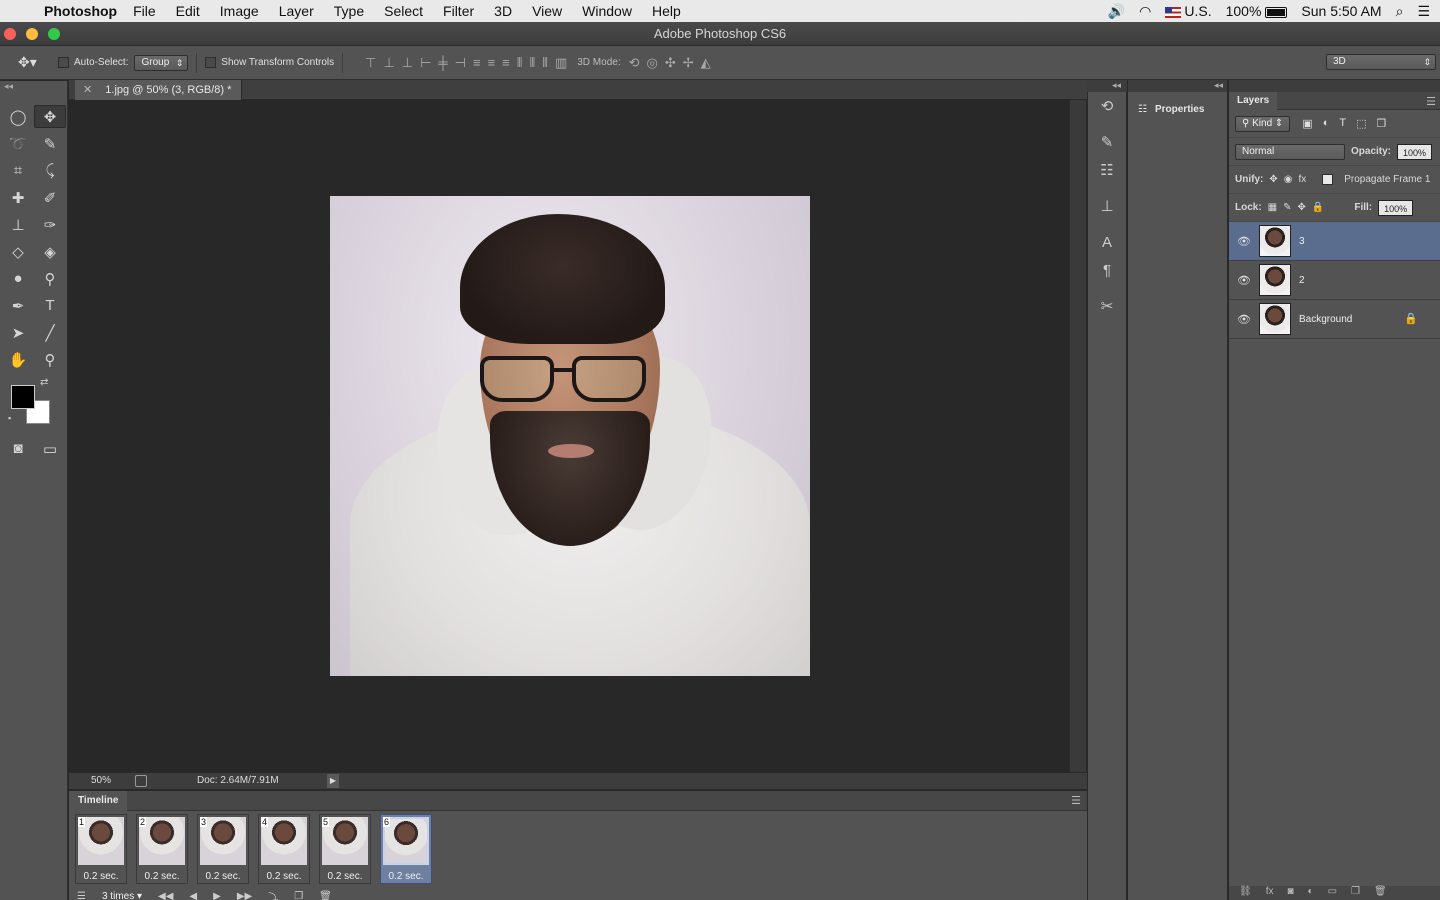  What do you see at coordinates (442, 63) in the screenshot?
I see `align-hcenter-icon: ╪` at bounding box center [442, 63].